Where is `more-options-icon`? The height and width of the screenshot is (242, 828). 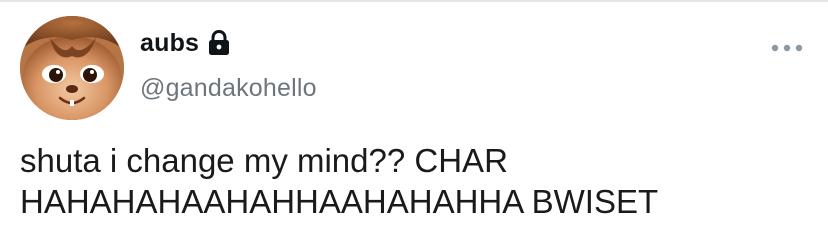 more-options-icon is located at coordinates (787, 48).